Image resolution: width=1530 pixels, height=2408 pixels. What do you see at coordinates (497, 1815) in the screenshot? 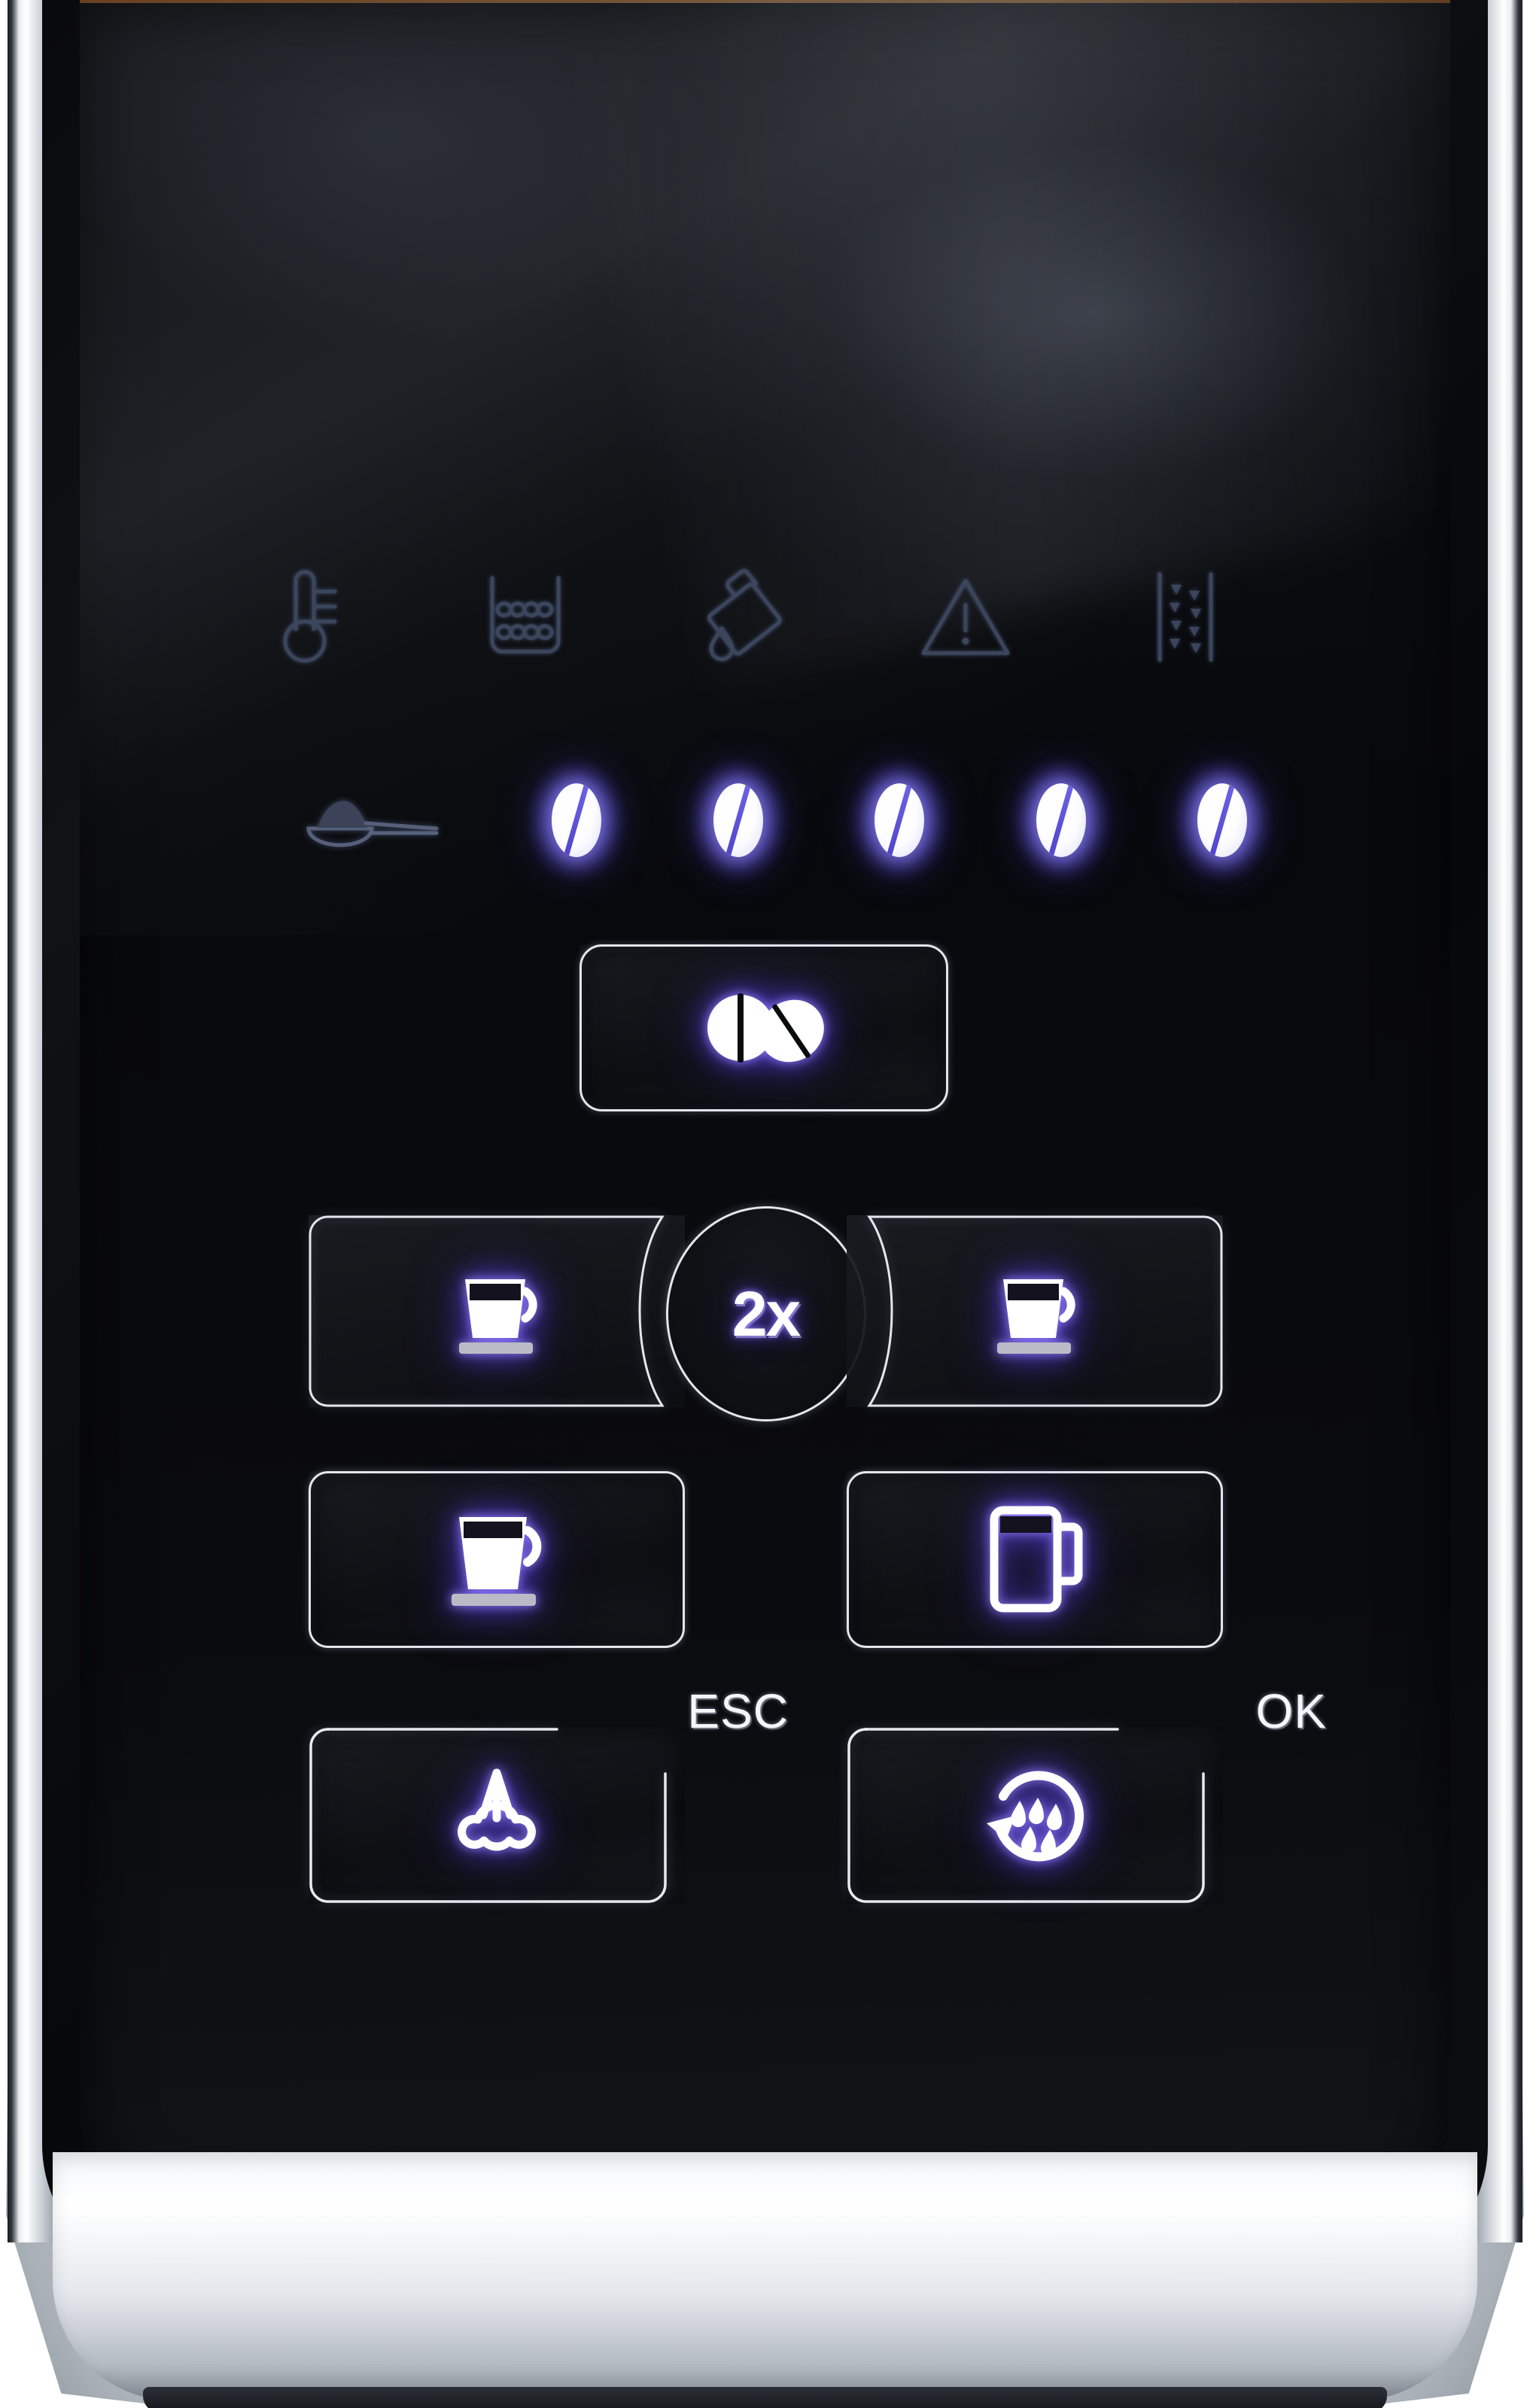
I see `steam-nozzle-icon` at bounding box center [497, 1815].